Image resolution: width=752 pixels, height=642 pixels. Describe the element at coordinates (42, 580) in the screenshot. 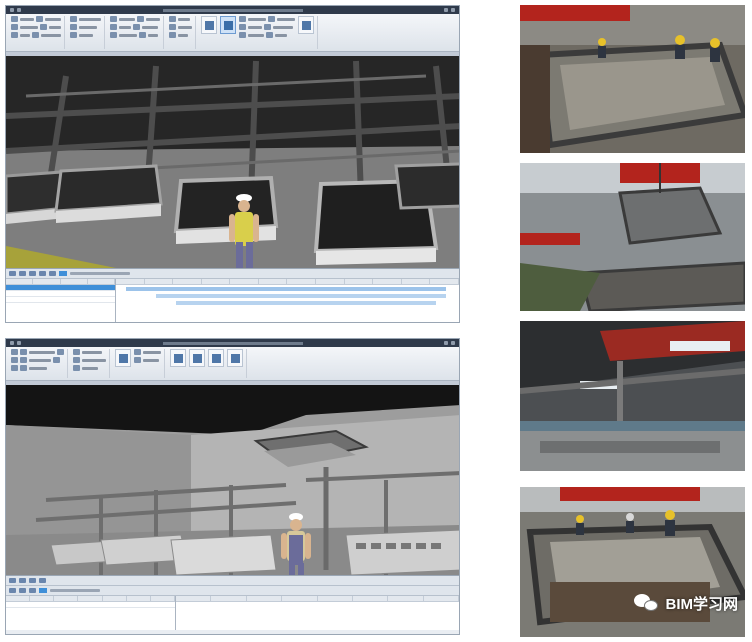

I see `tab-simulate` at that location.